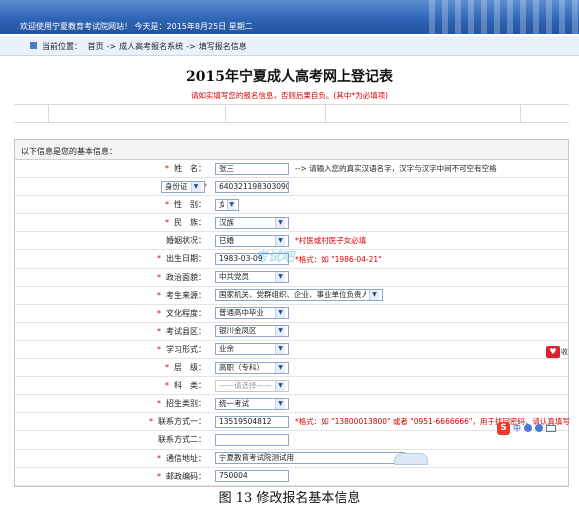 The image size is (579, 525). Describe the element at coordinates (252, 476) in the screenshot. I see `text-input: 750004` at that location.